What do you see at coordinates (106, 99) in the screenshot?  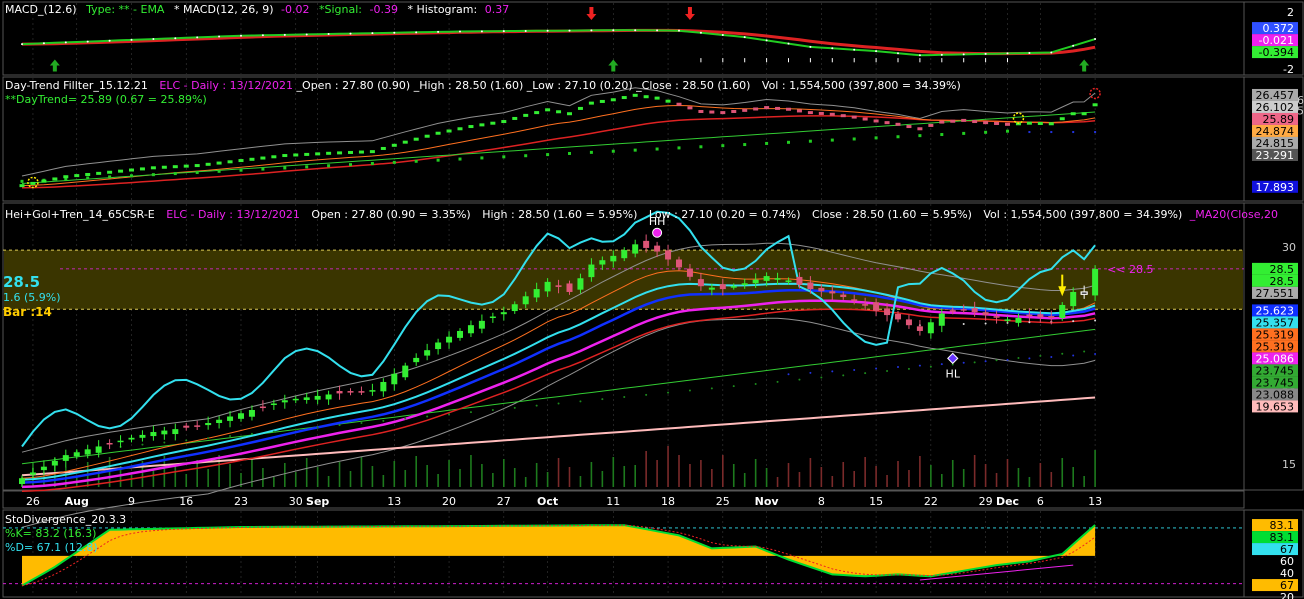 I see `daytrend-label: **DayTrend= 25.89 (0.67 = 25.89%)` at bounding box center [106, 99].